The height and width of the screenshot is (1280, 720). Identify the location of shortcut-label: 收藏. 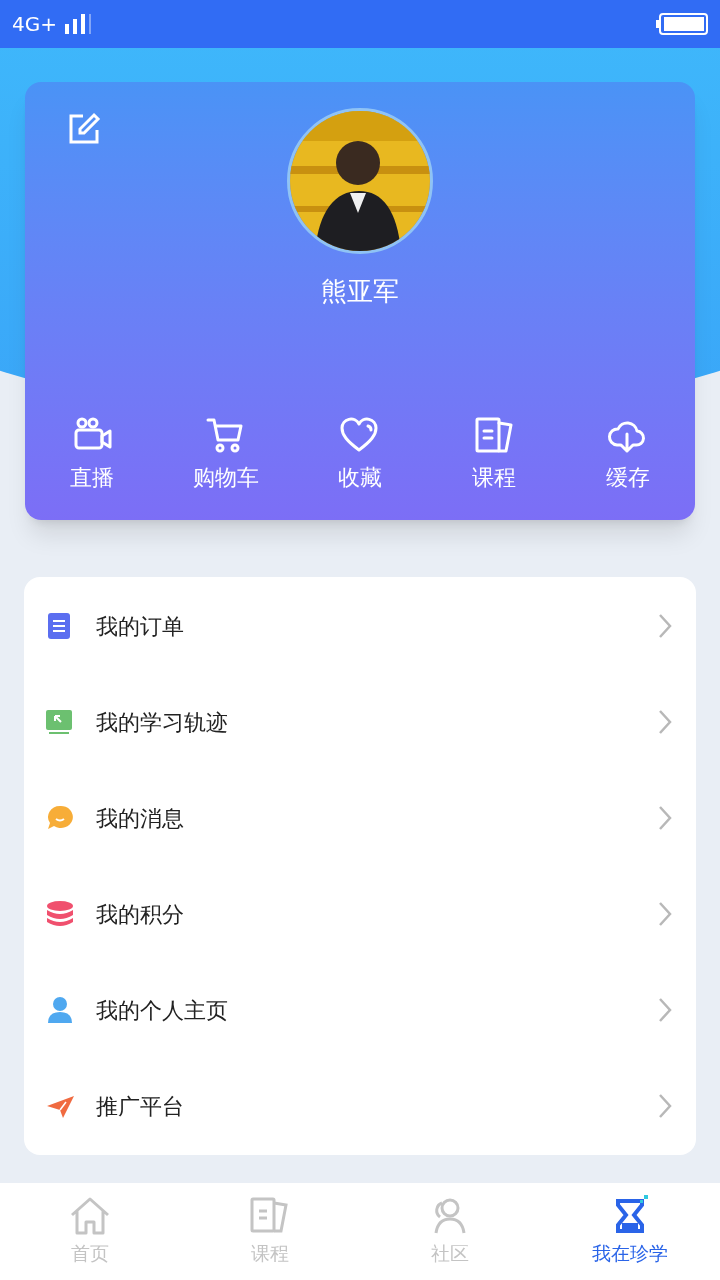
(360, 477).